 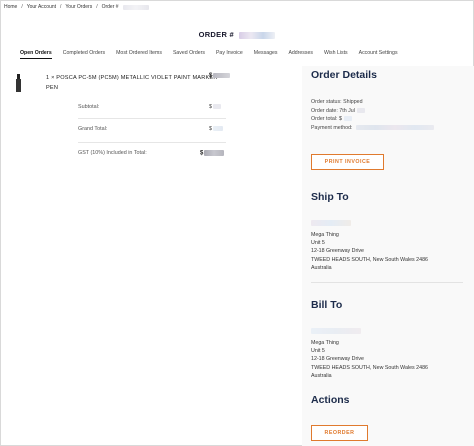 I want to click on payment-method-label: Payment method:, so click(x=332, y=127).